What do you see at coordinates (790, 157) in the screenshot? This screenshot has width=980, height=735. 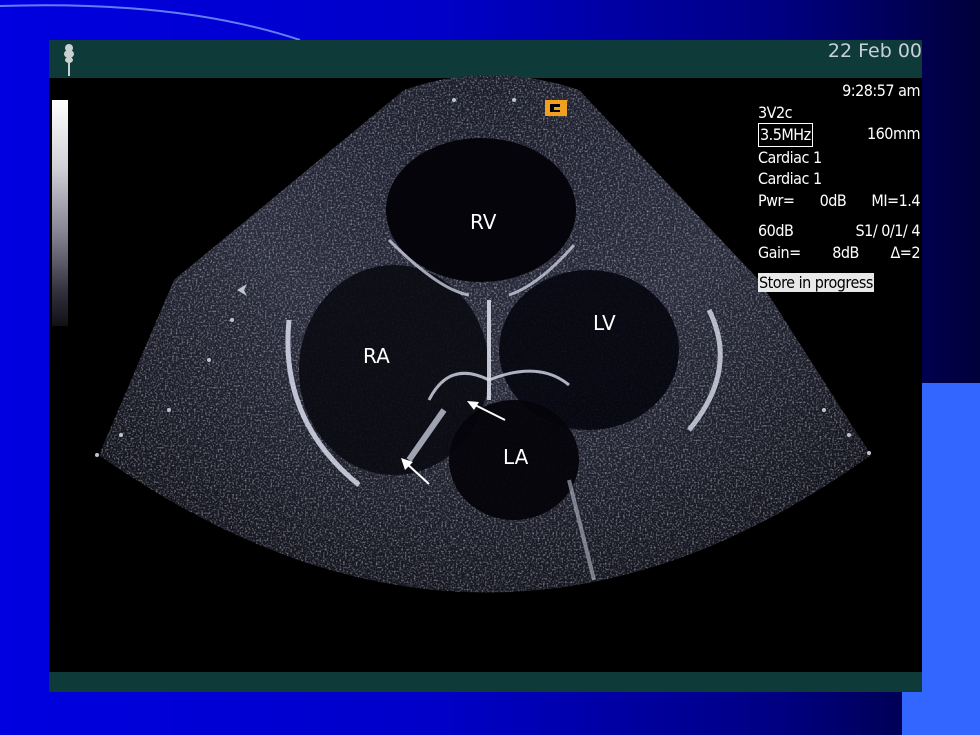 I see `preset-1: Cardiac 1` at bounding box center [790, 157].